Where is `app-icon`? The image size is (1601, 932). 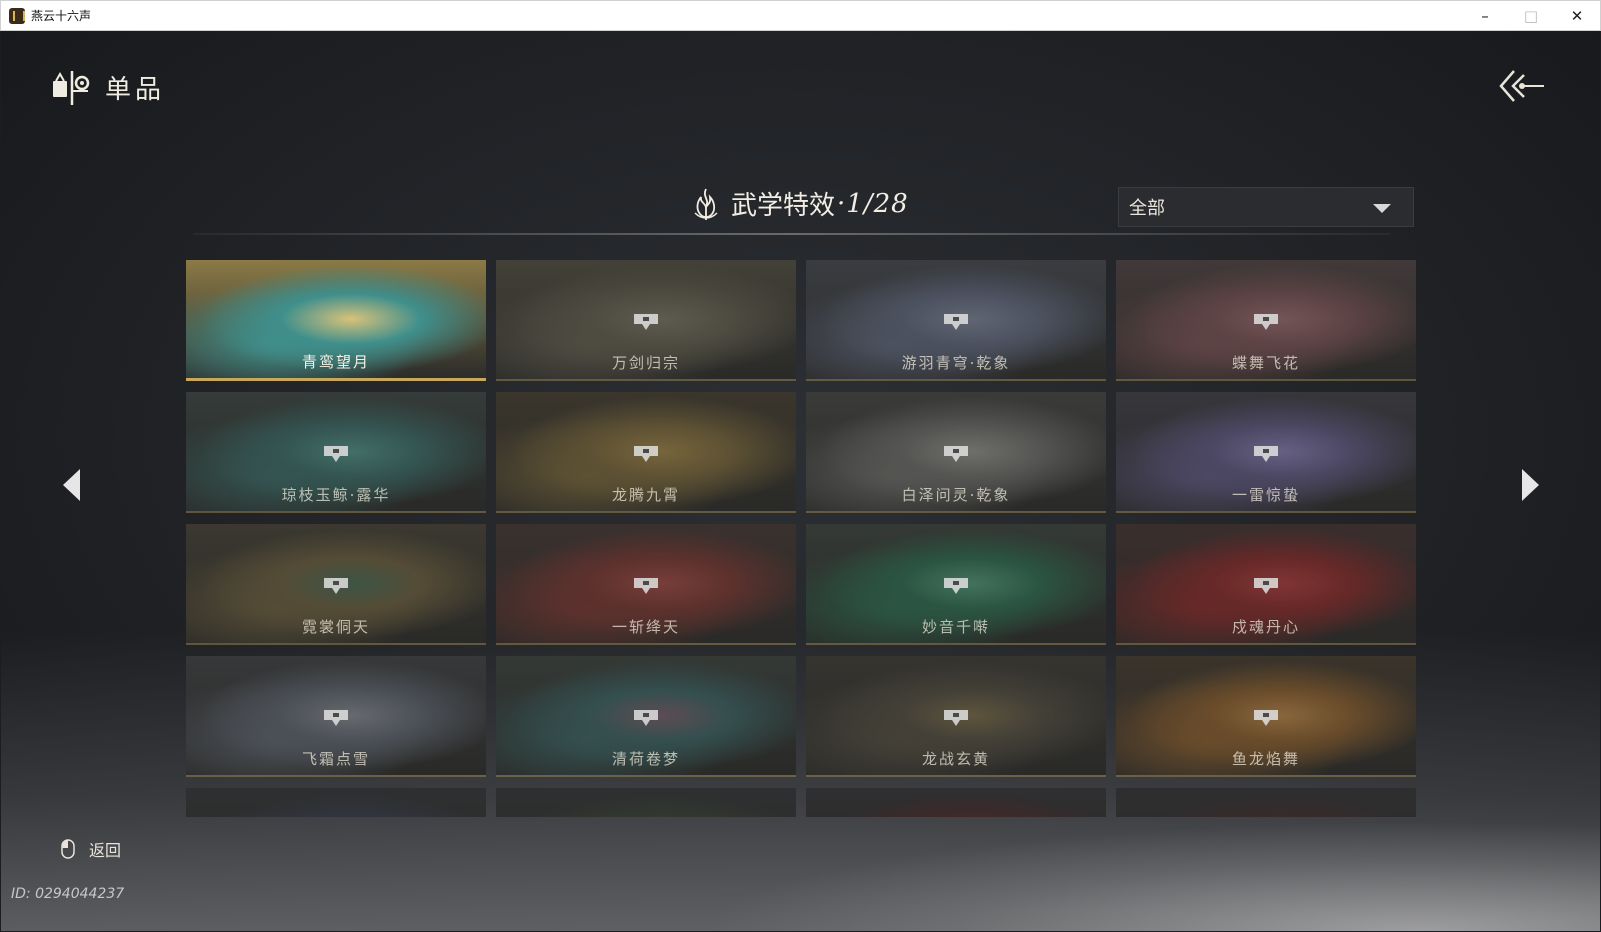 app-icon is located at coordinates (17, 15).